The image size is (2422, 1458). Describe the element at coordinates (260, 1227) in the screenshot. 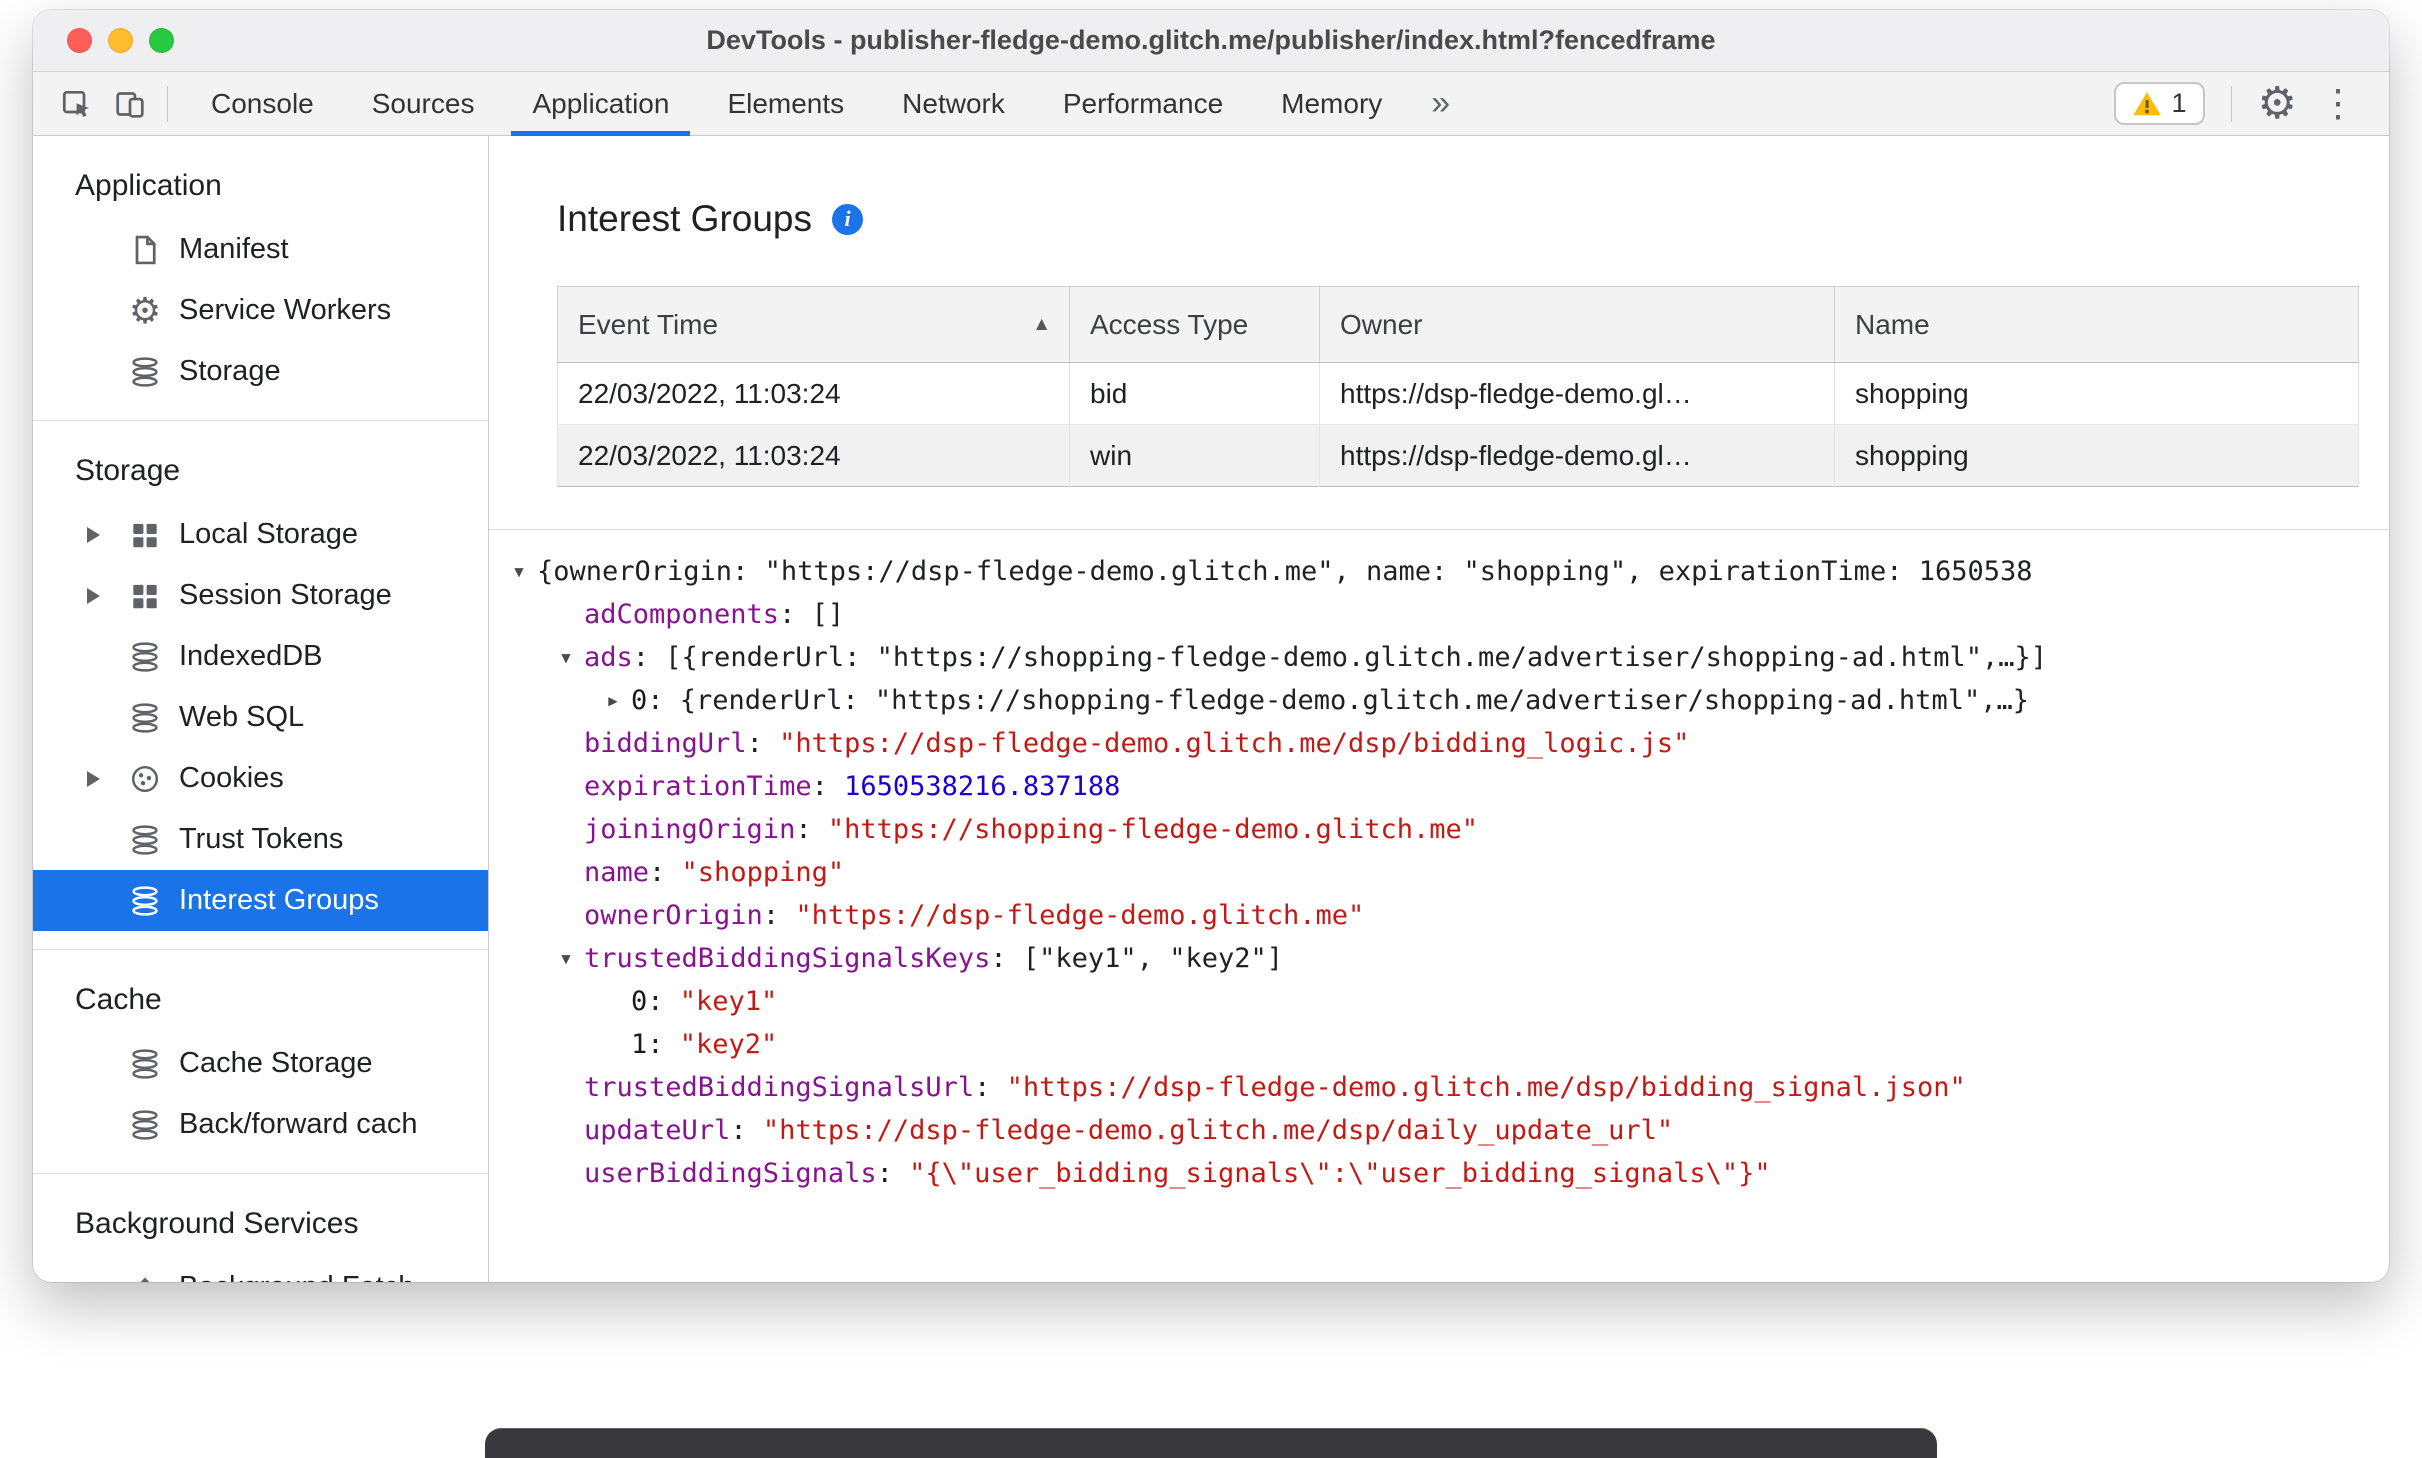

I see `sidebar-section-background-services: Background Services Background Fetch` at that location.